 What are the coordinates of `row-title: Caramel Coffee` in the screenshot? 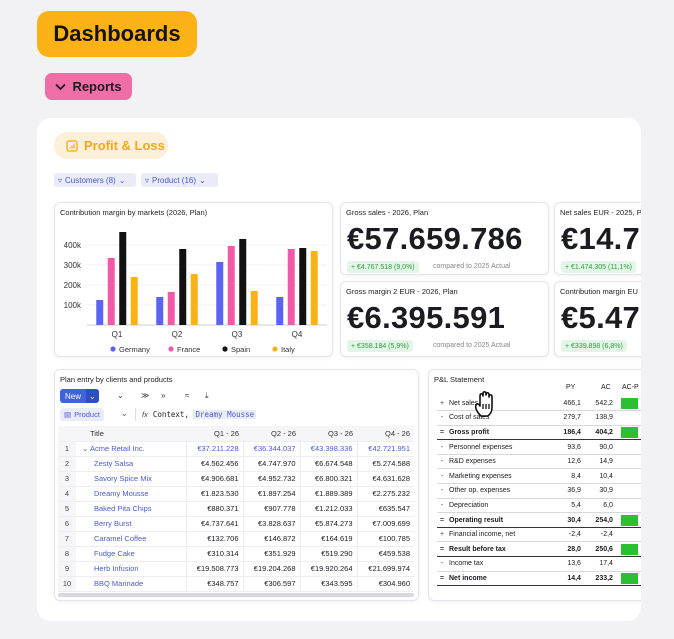 It's located at (131, 539).